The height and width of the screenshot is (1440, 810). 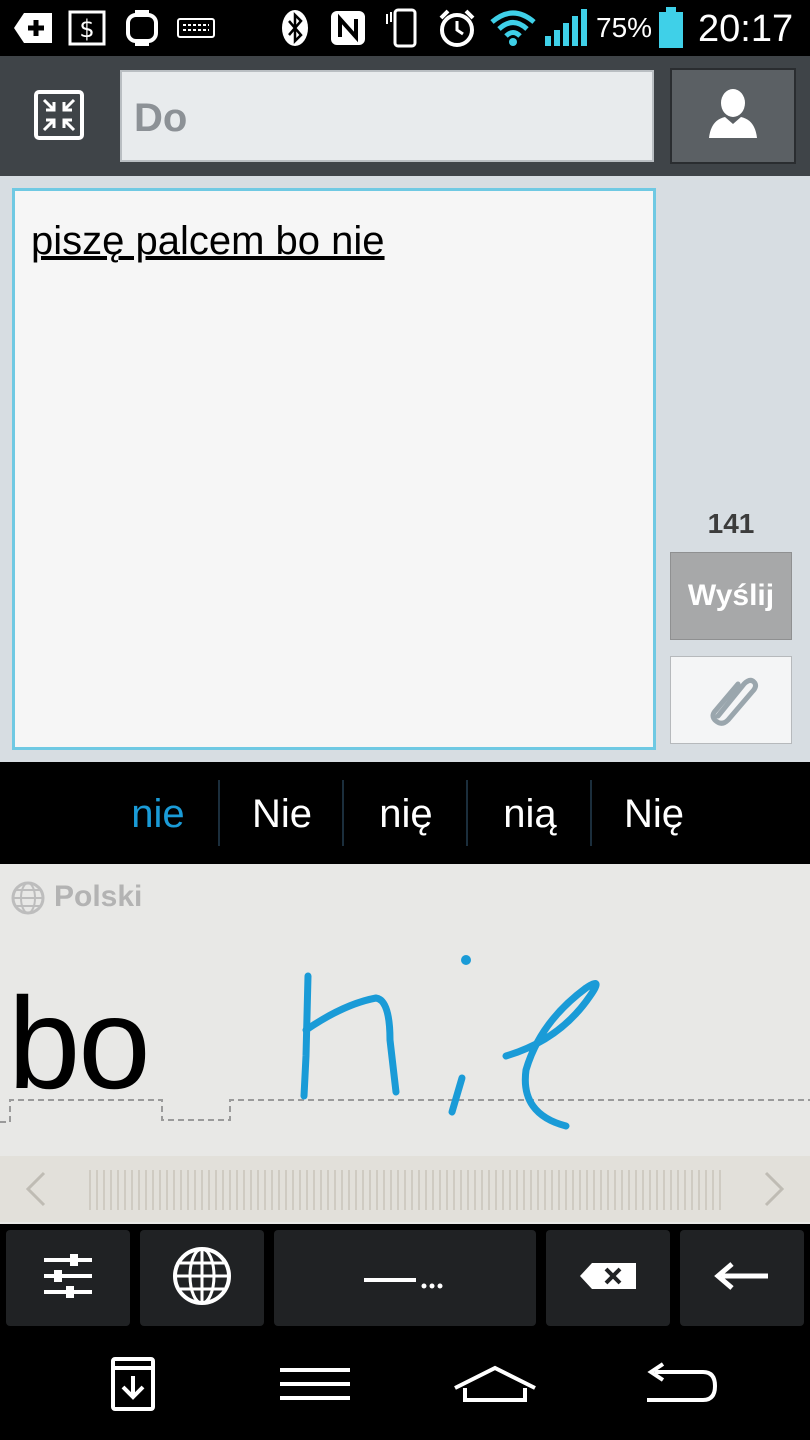 I want to click on settings-key, so click(x=68, y=1278).